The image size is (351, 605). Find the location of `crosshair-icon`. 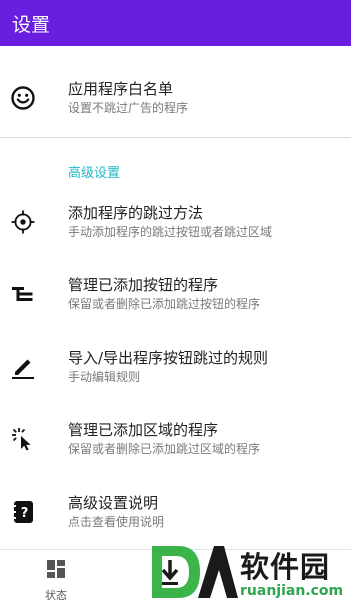

crosshair-icon is located at coordinates (23, 222).